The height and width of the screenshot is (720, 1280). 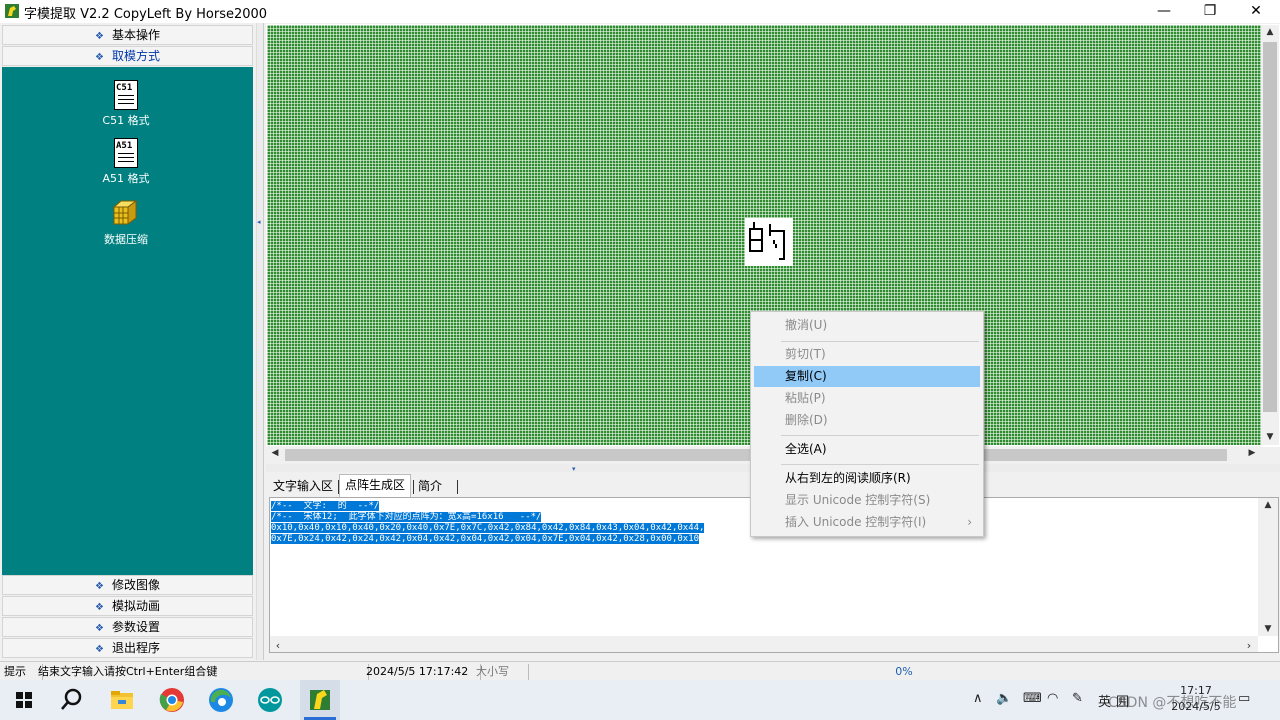 I want to click on minimize-button: —, so click(x=1164, y=11).